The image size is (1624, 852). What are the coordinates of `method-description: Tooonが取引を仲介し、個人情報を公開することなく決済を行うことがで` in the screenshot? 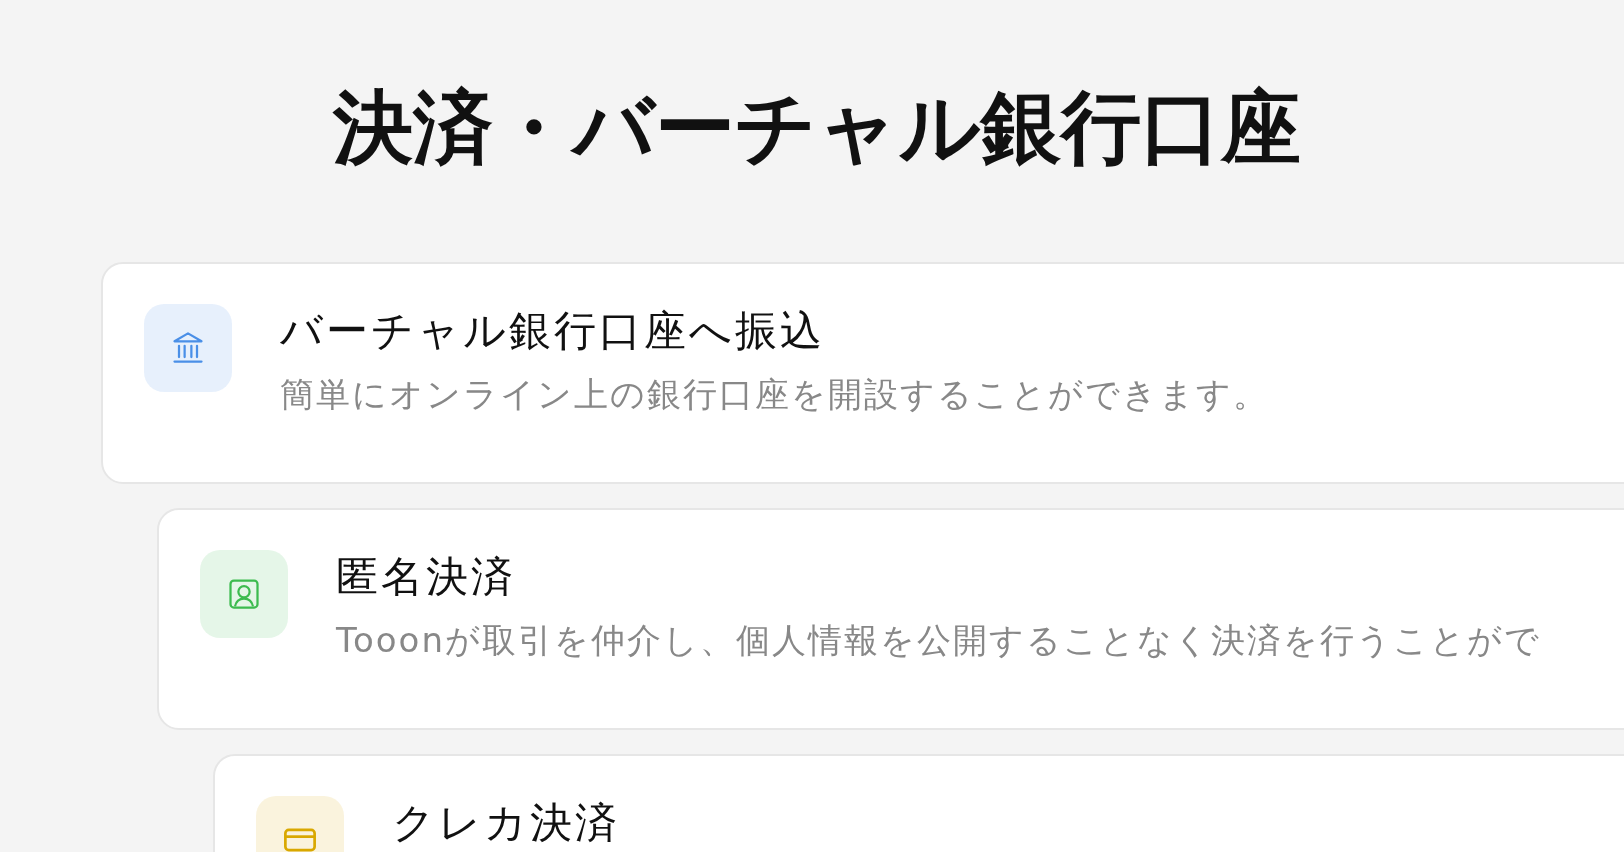 It's located at (938, 641).